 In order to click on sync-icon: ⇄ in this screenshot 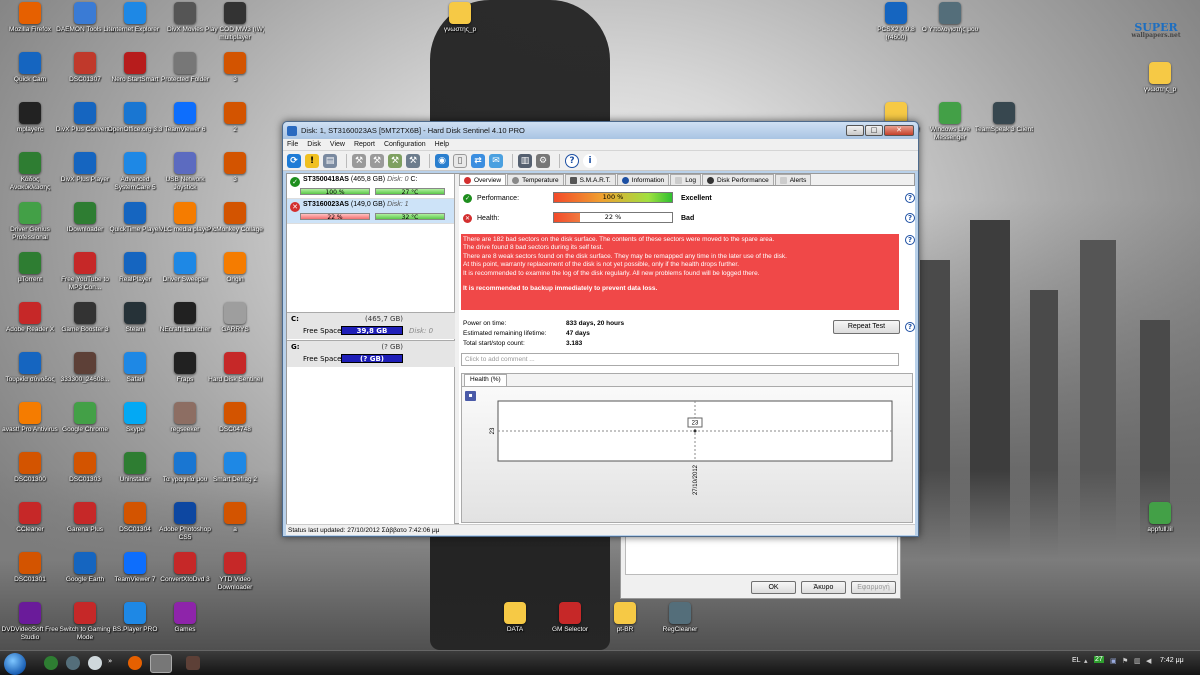, I will do `click(478, 160)`.